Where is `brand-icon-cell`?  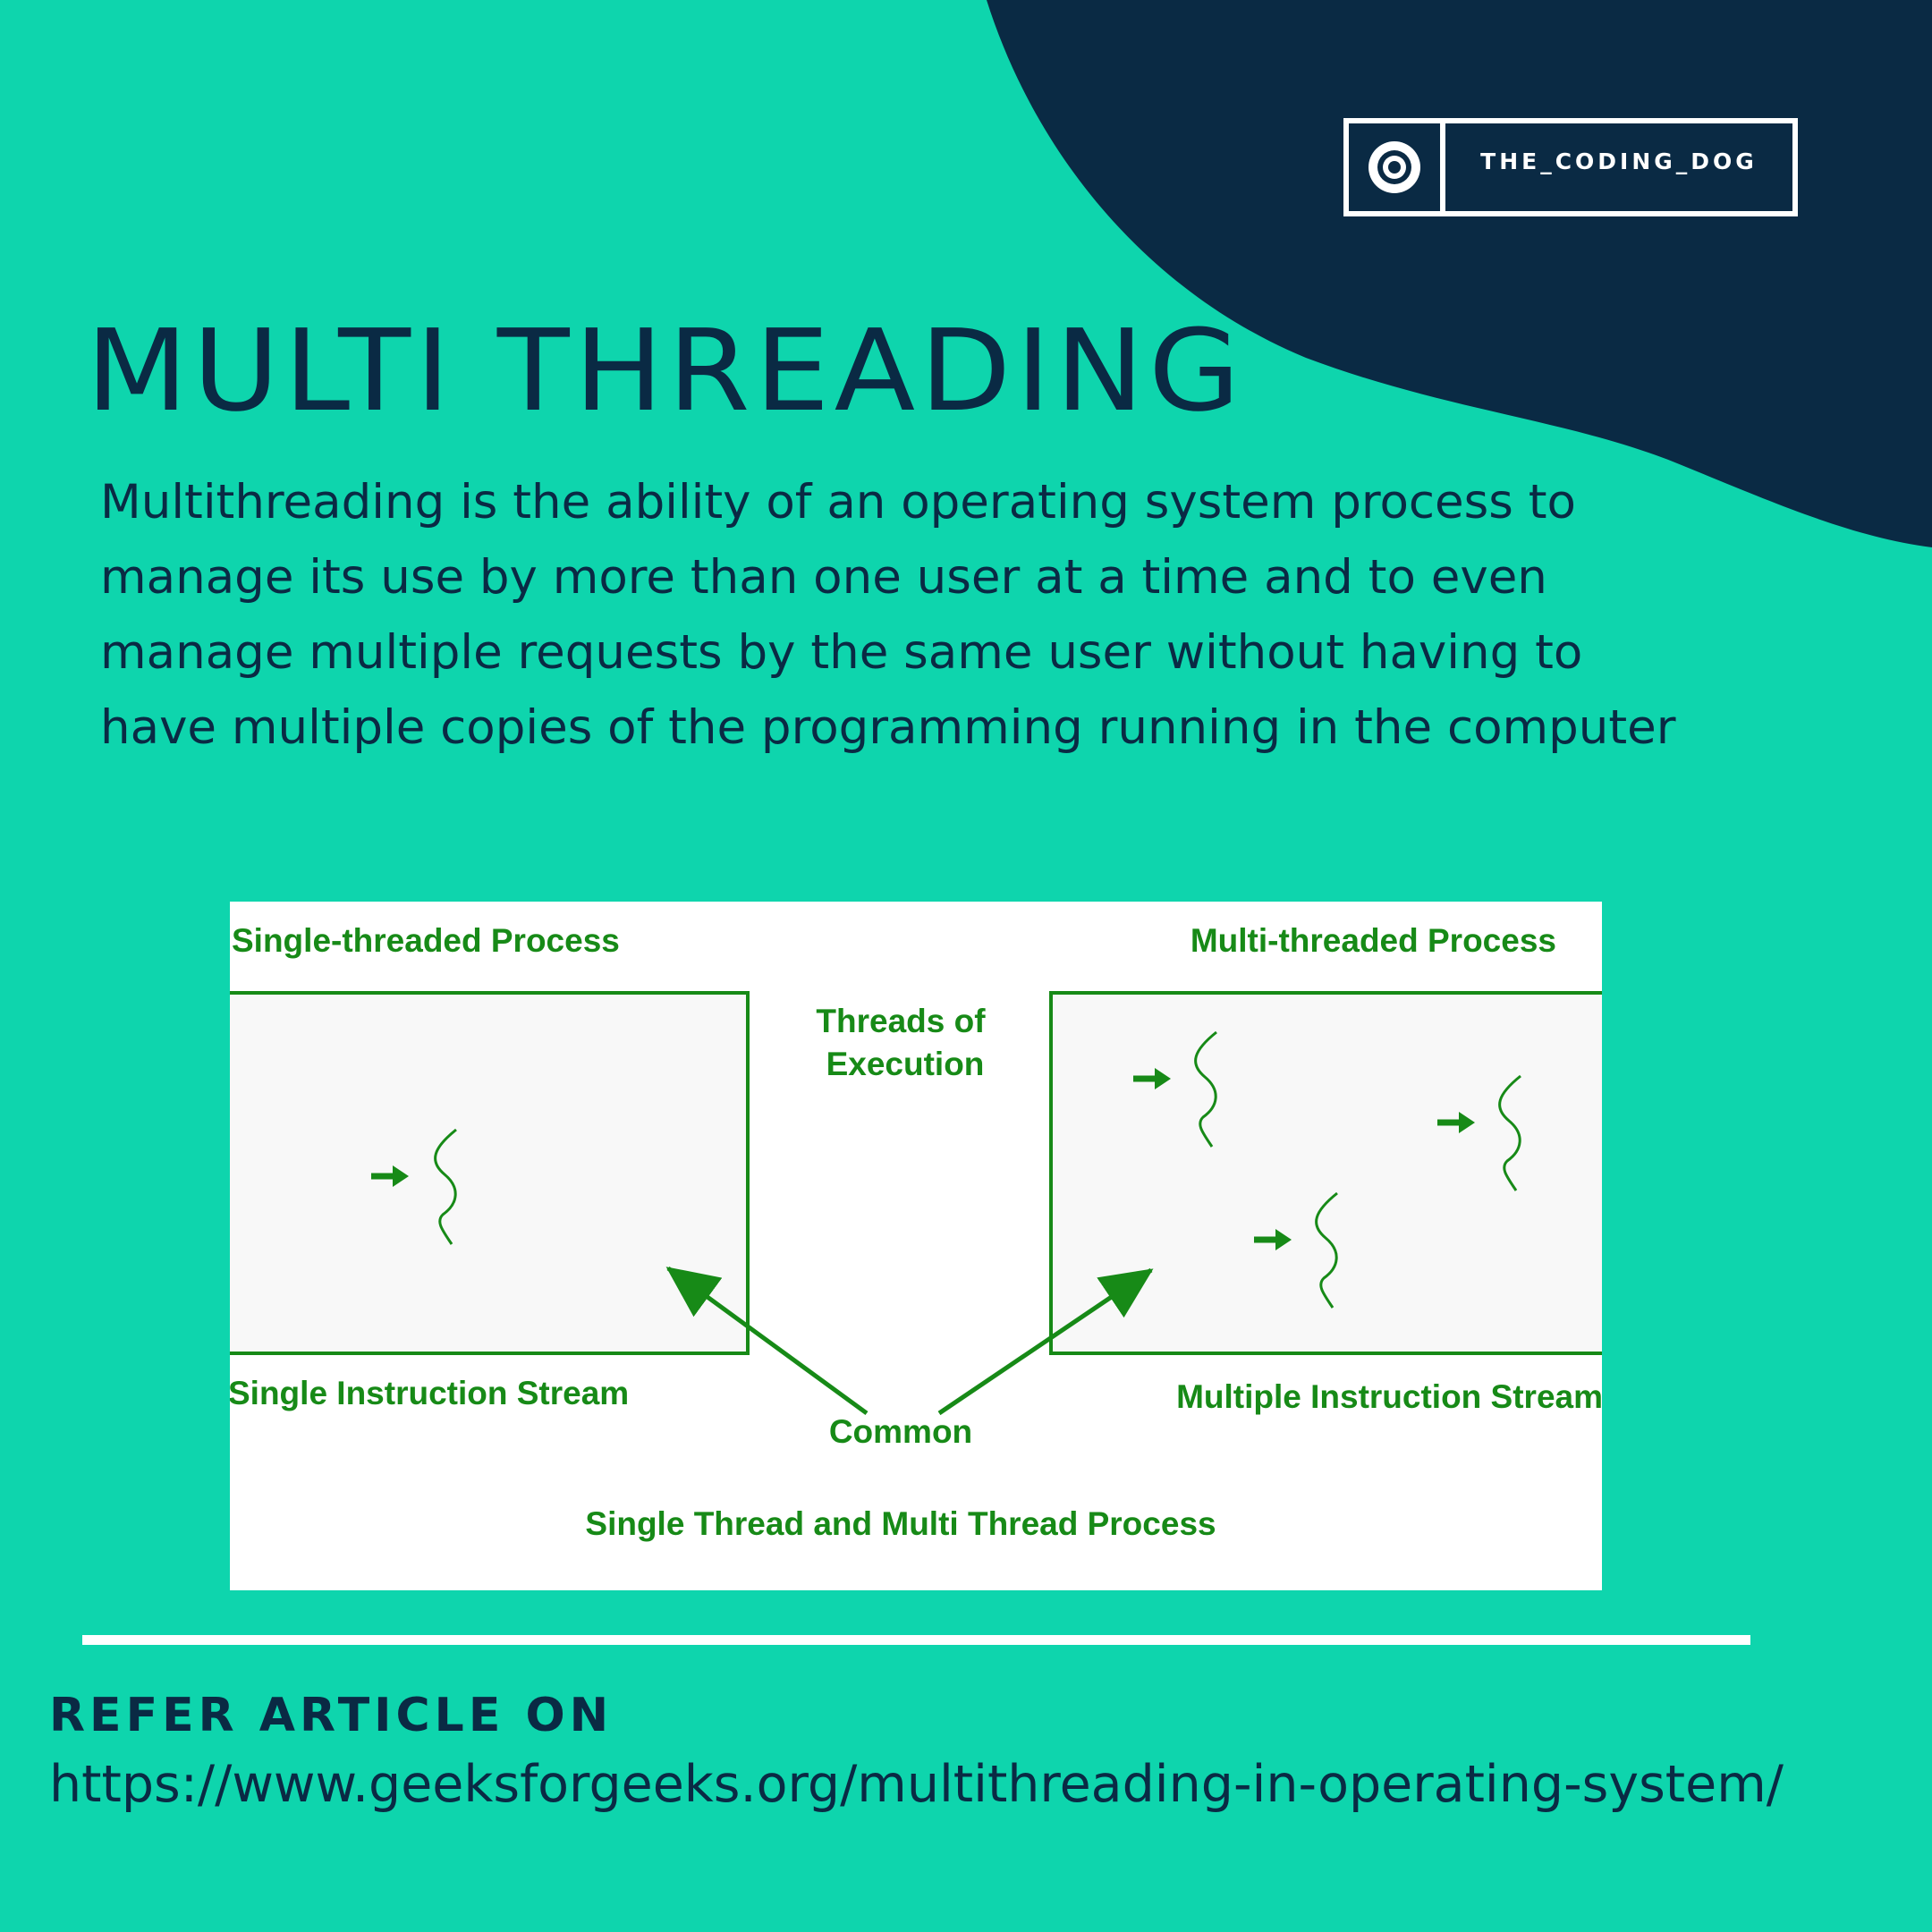 brand-icon-cell is located at coordinates (1397, 167).